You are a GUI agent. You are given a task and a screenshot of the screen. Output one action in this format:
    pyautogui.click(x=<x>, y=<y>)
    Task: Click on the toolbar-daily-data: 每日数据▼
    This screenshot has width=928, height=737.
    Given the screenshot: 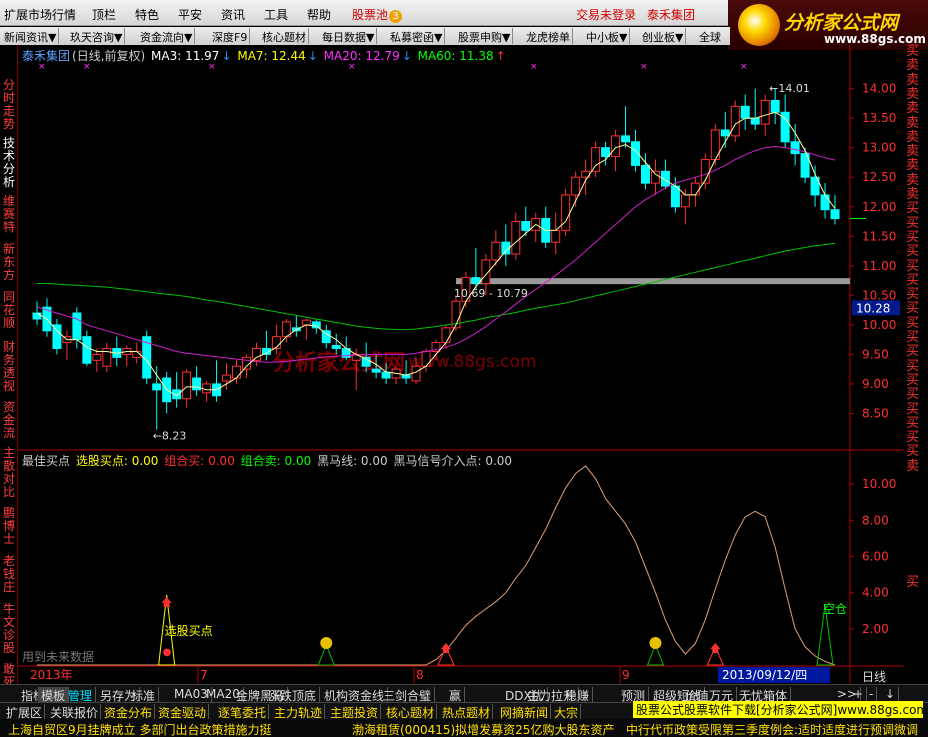 What is the action you would take?
    pyautogui.click(x=349, y=36)
    